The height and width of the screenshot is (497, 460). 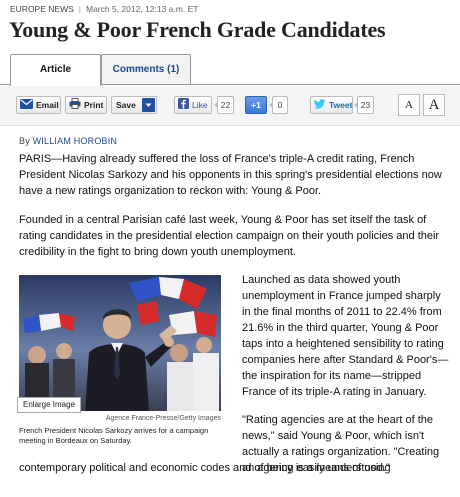 I want to click on page-title: Young & Poor French Grade Candidates, so click(x=197, y=29).